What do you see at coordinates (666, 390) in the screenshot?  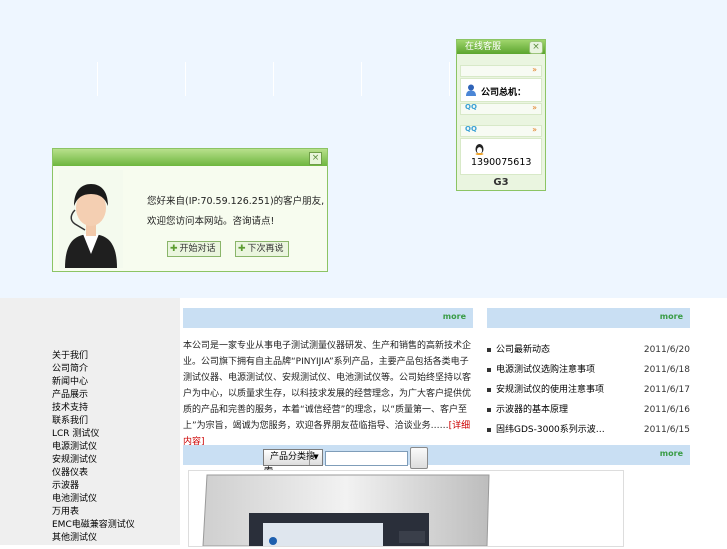 I see `news-date: 2011/6/17` at bounding box center [666, 390].